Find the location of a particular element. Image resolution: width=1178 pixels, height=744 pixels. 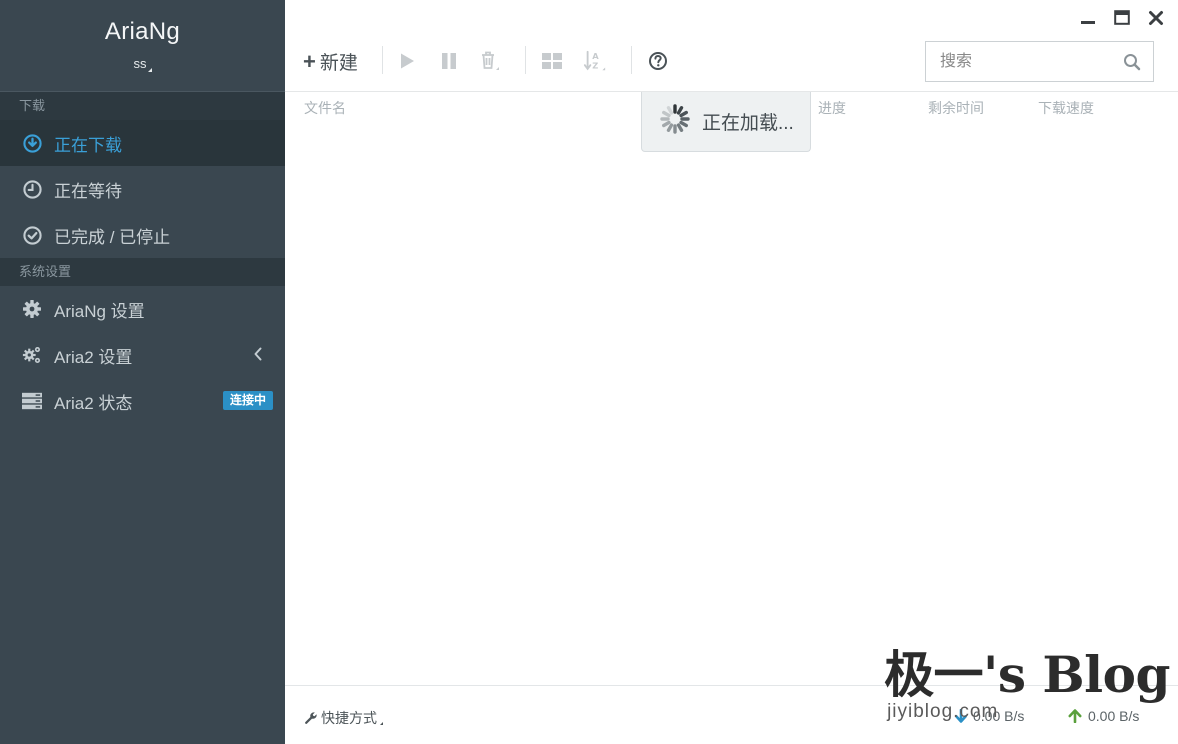

rpc-alias: ss is located at coordinates (140, 63).